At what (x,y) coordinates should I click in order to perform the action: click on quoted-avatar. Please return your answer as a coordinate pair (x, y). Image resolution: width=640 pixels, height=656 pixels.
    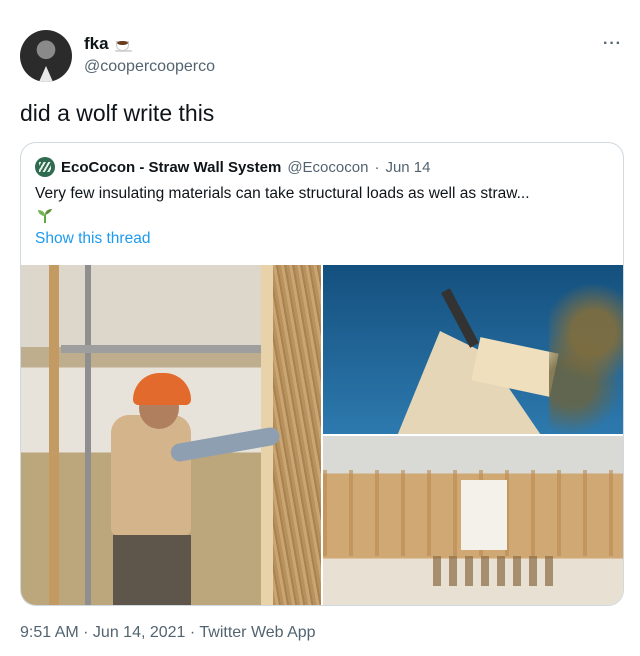
    Looking at the image, I should click on (45, 167).